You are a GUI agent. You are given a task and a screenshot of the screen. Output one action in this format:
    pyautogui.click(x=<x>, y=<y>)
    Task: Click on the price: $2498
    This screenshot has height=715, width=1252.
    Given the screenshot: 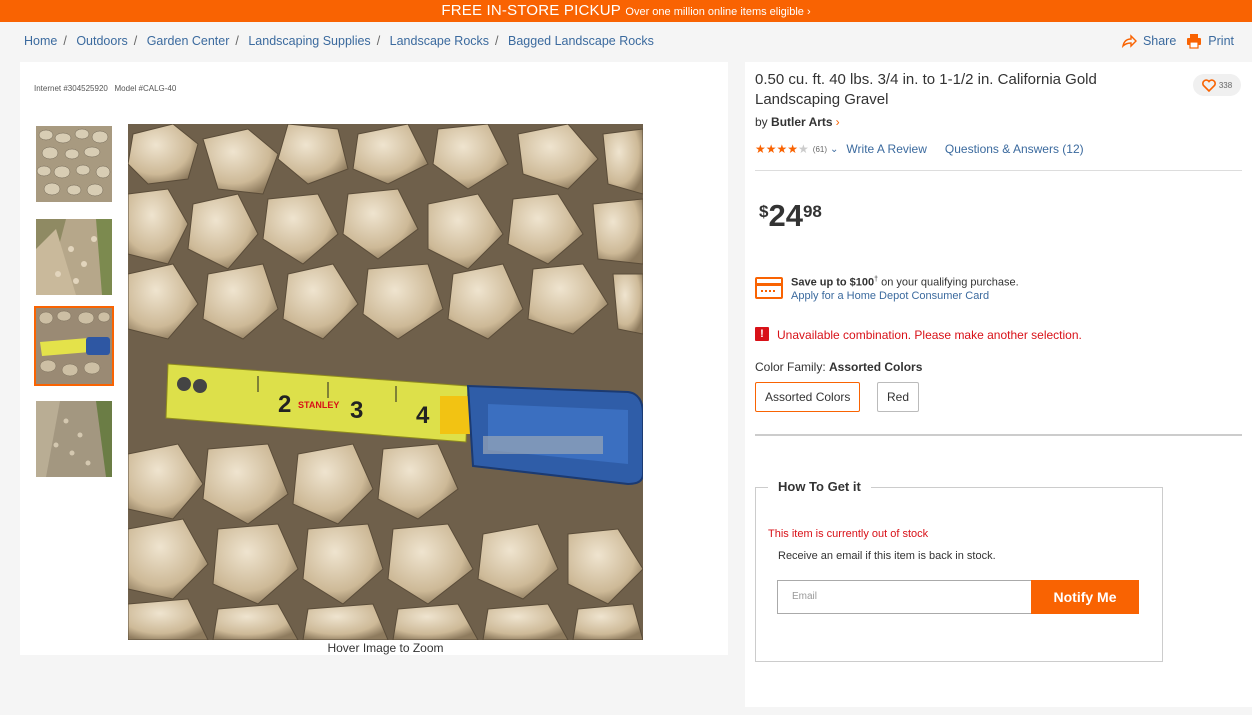 What is the action you would take?
    pyautogui.click(x=790, y=215)
    